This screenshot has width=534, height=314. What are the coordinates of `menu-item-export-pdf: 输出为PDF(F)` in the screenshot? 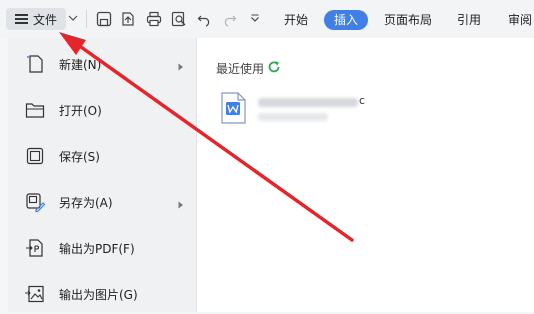 It's located at (102, 248).